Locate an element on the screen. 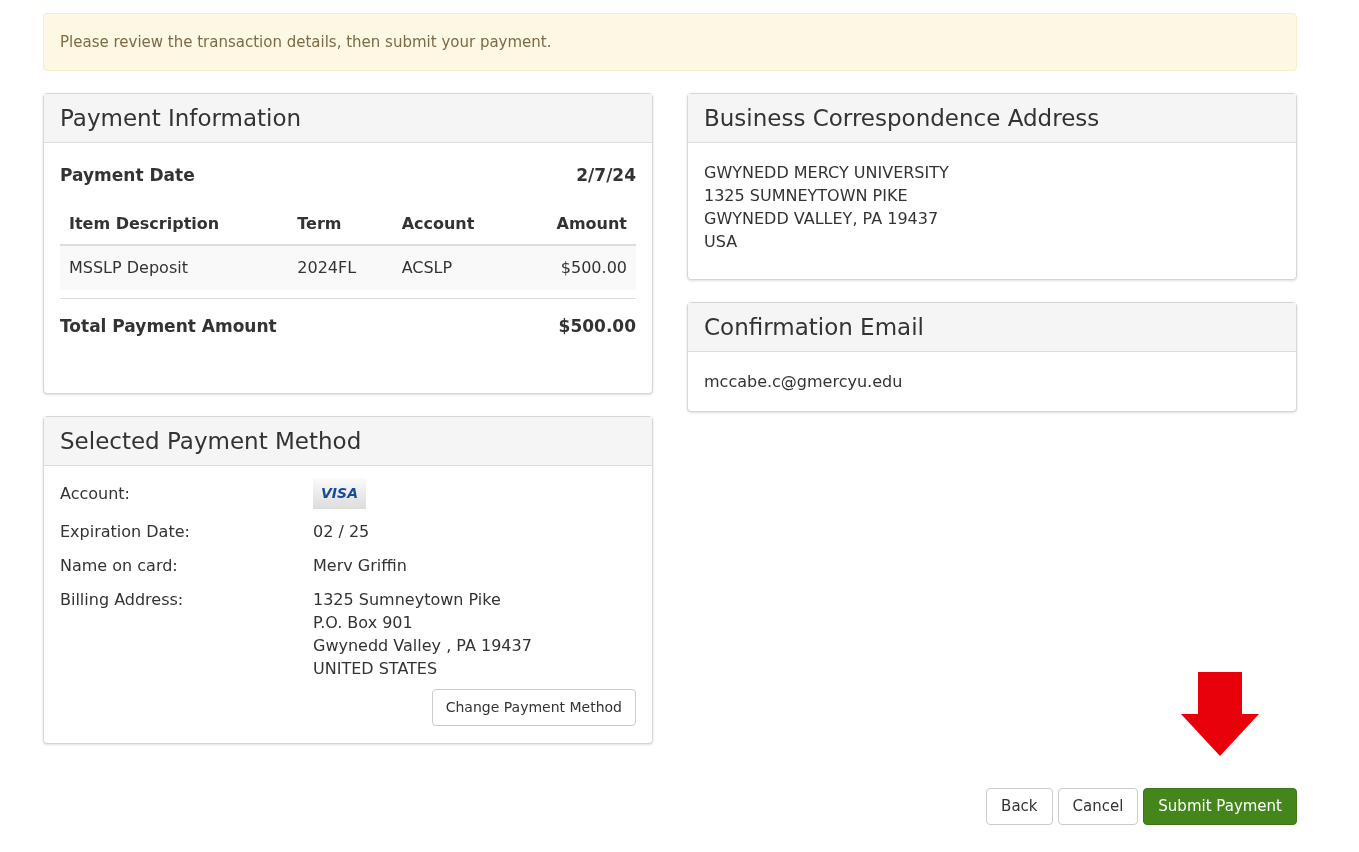 Image resolution: width=1359 pixels, height=852 pixels. field-label: Name on card: is located at coordinates (119, 566).